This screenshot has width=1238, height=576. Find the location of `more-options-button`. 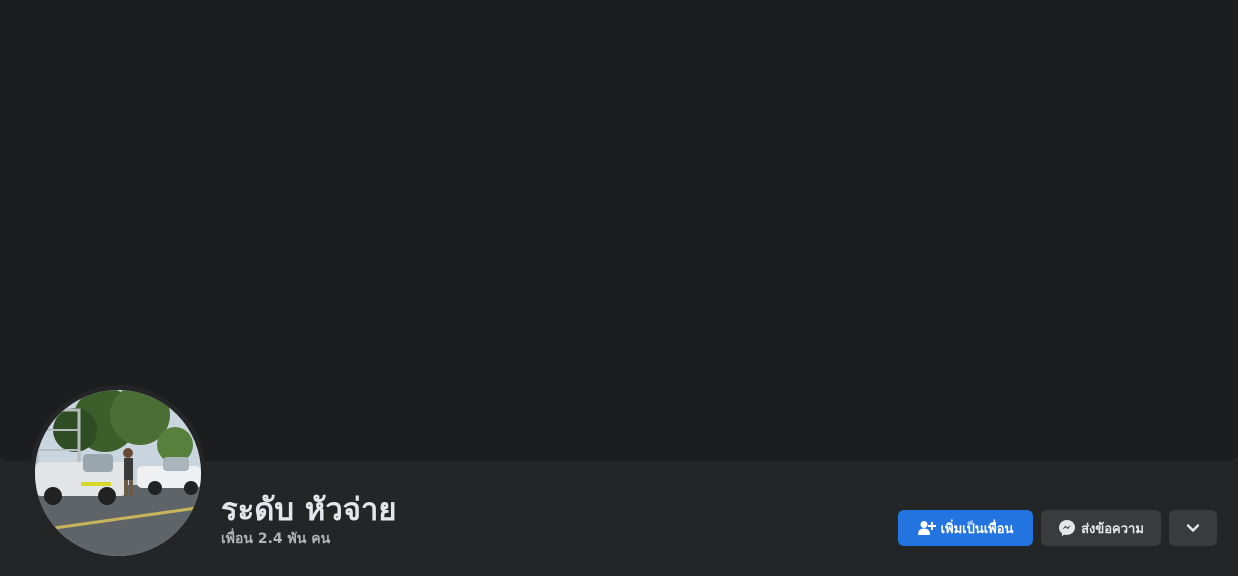

more-options-button is located at coordinates (1193, 528).